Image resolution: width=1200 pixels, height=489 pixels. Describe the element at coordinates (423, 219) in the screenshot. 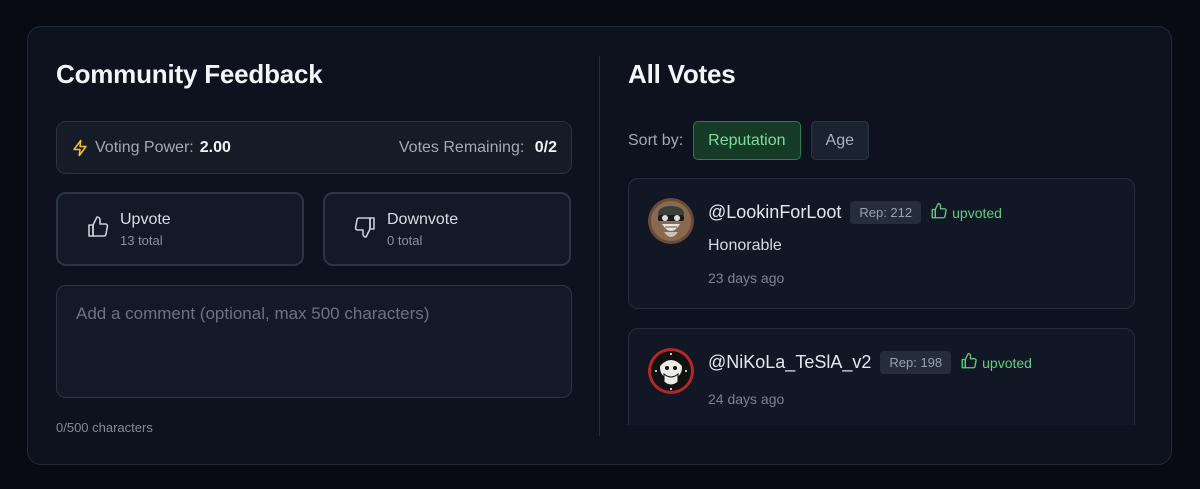

I see `downvote-label: Downvote` at that location.